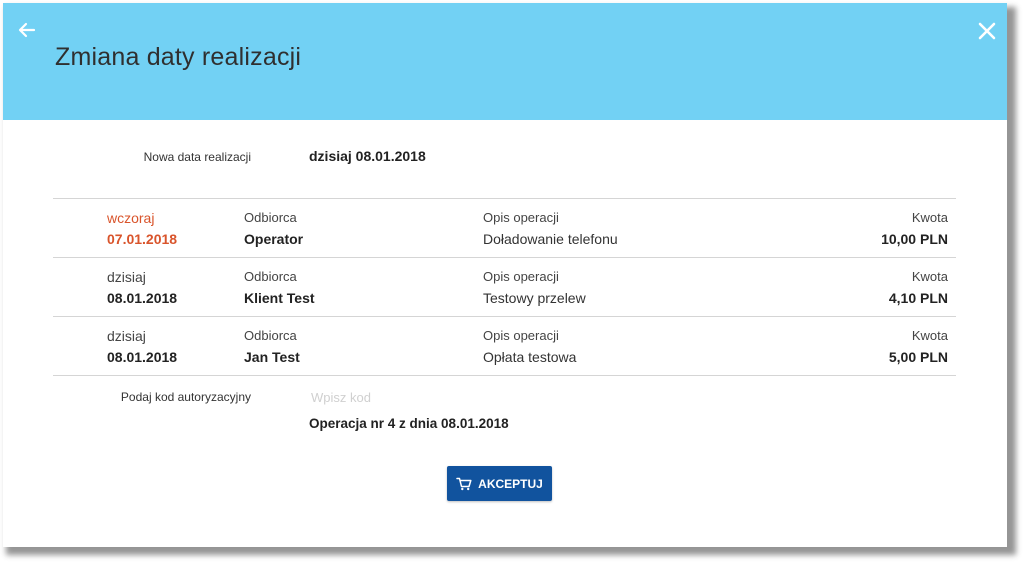 The image size is (1023, 562). I want to click on cart-icon, so click(464, 483).